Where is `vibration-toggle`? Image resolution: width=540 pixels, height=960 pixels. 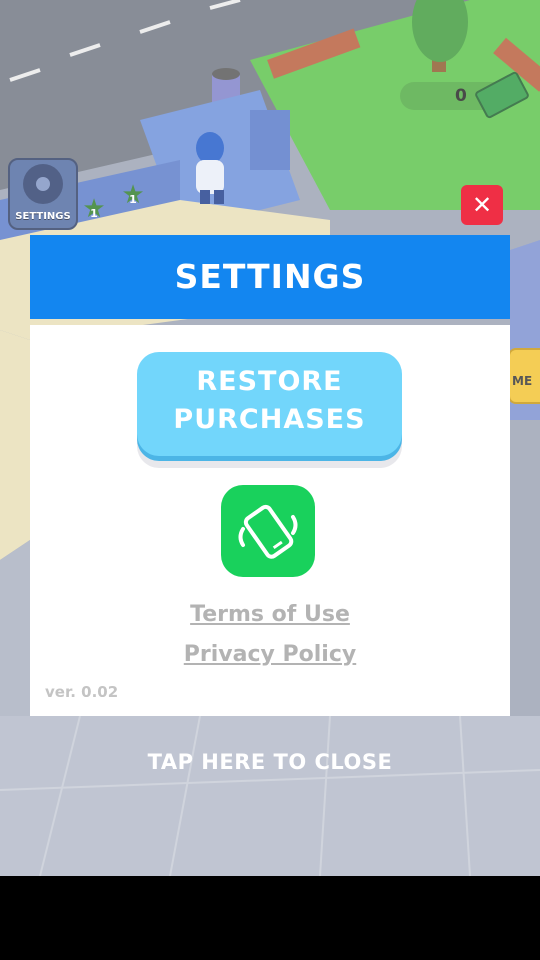
vibration-toggle is located at coordinates (268, 531).